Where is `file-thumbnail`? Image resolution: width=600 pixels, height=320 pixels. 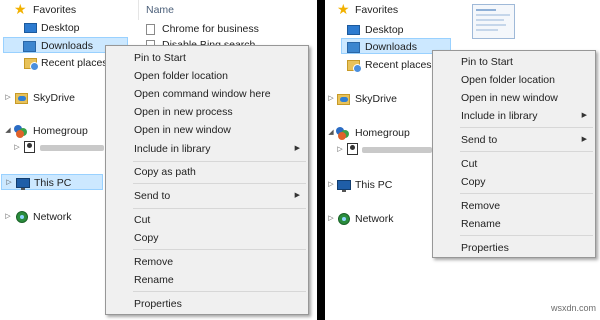
file-thumbnail is located at coordinates (493, 21).